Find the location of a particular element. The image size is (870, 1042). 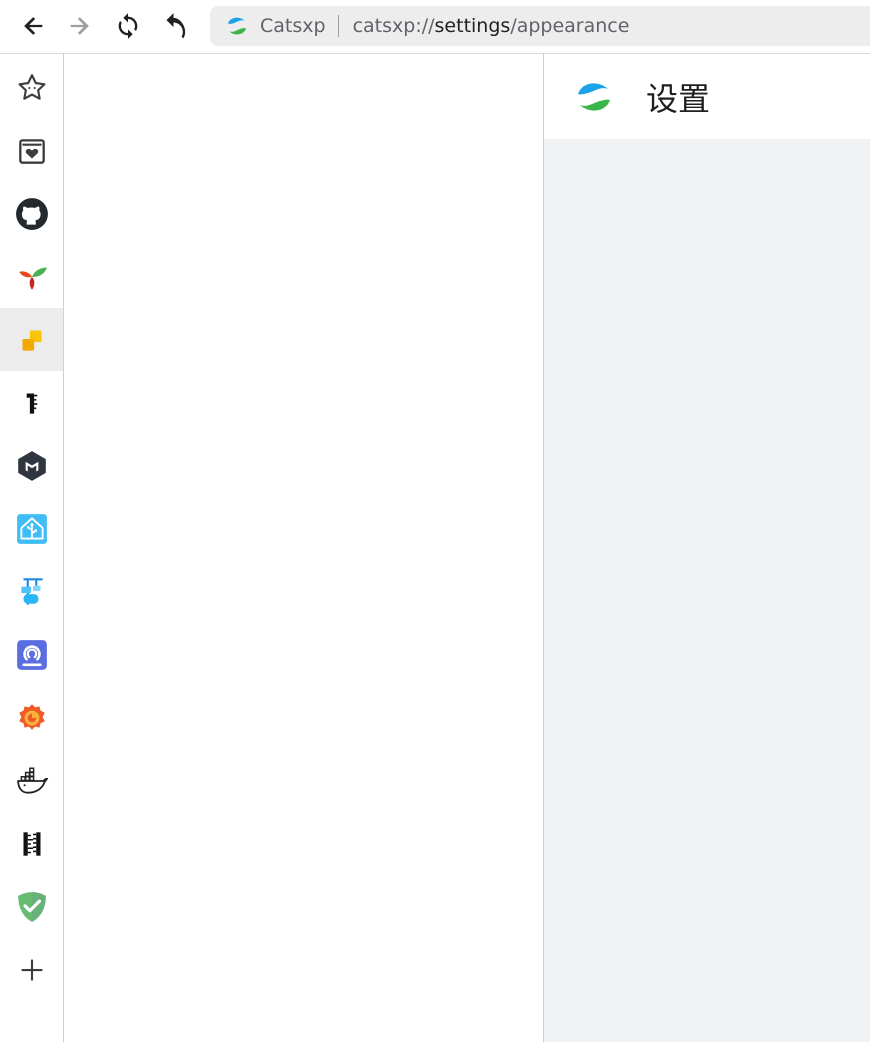

back-button is located at coordinates (33, 26).